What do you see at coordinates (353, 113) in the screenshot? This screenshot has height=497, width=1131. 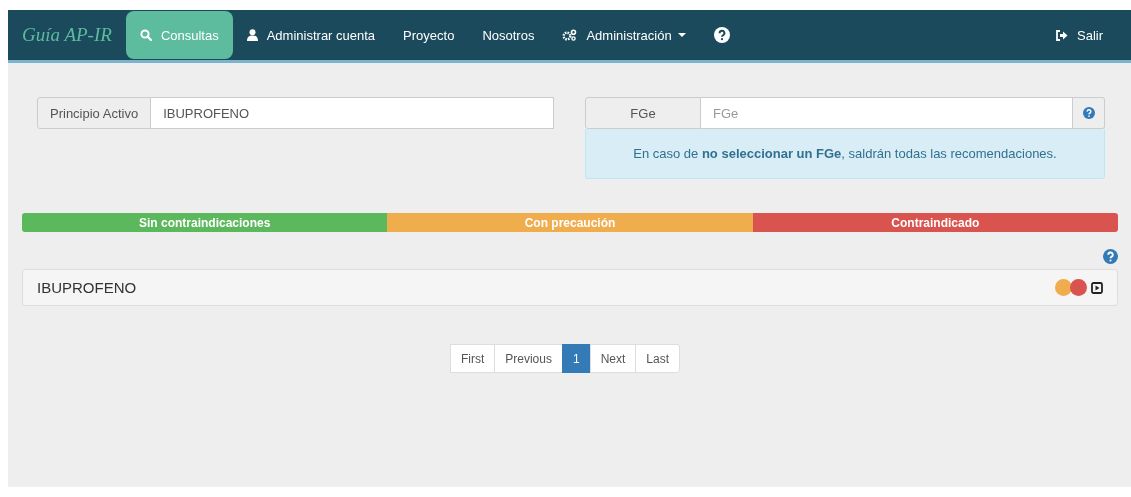 I see `input-field: IBUPROFENO` at bounding box center [353, 113].